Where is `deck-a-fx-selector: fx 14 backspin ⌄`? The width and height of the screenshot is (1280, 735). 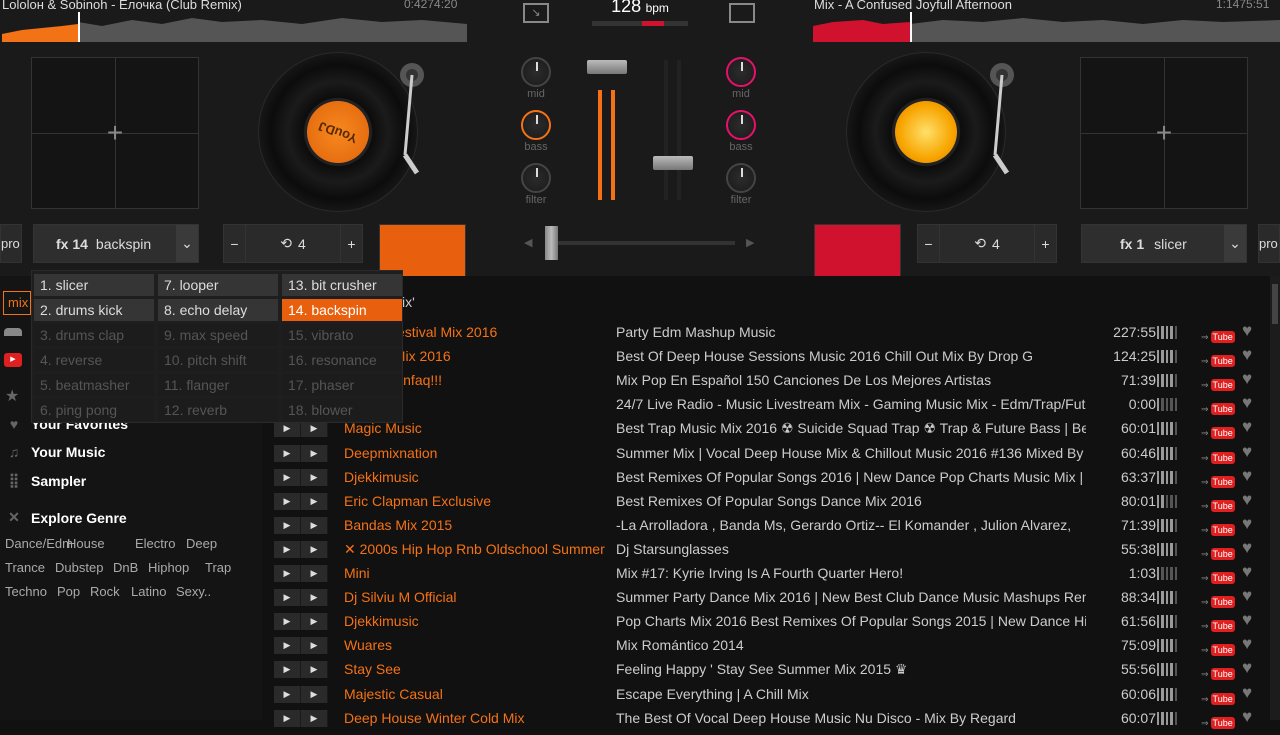 deck-a-fx-selector: fx 14 backspin ⌄ is located at coordinates (116, 243).